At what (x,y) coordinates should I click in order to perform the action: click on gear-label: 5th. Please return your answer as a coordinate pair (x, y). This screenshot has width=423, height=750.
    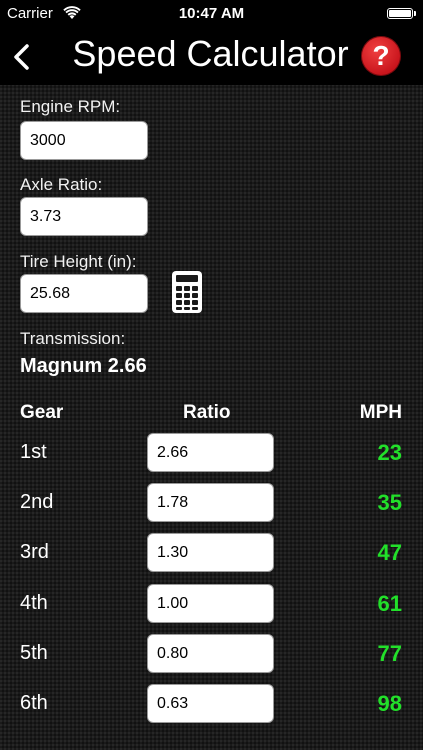
    Looking at the image, I should click on (34, 653).